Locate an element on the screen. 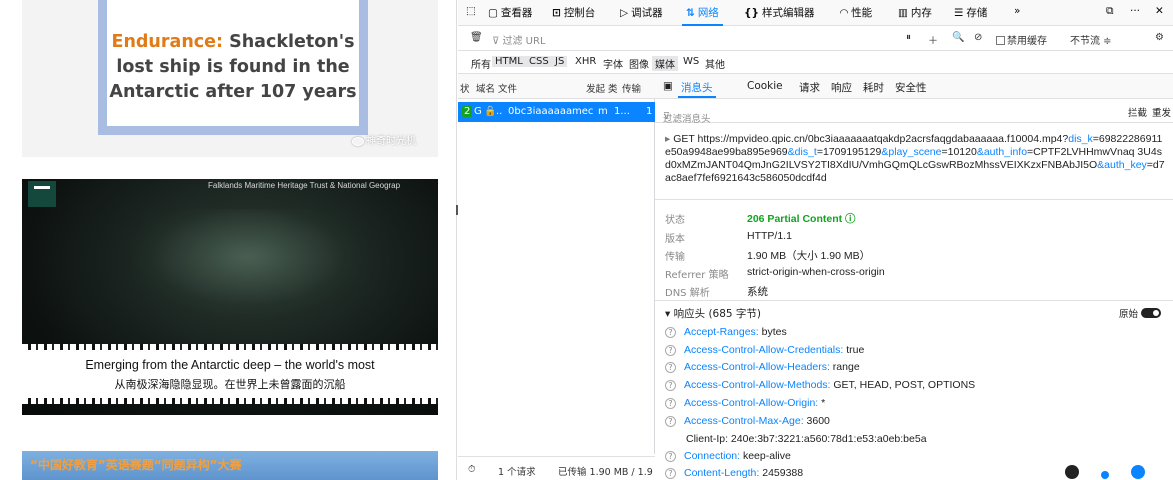 This screenshot has width=1173, height=480. header-item: ? Accept-Ranges: bytes is located at coordinates (915, 334).